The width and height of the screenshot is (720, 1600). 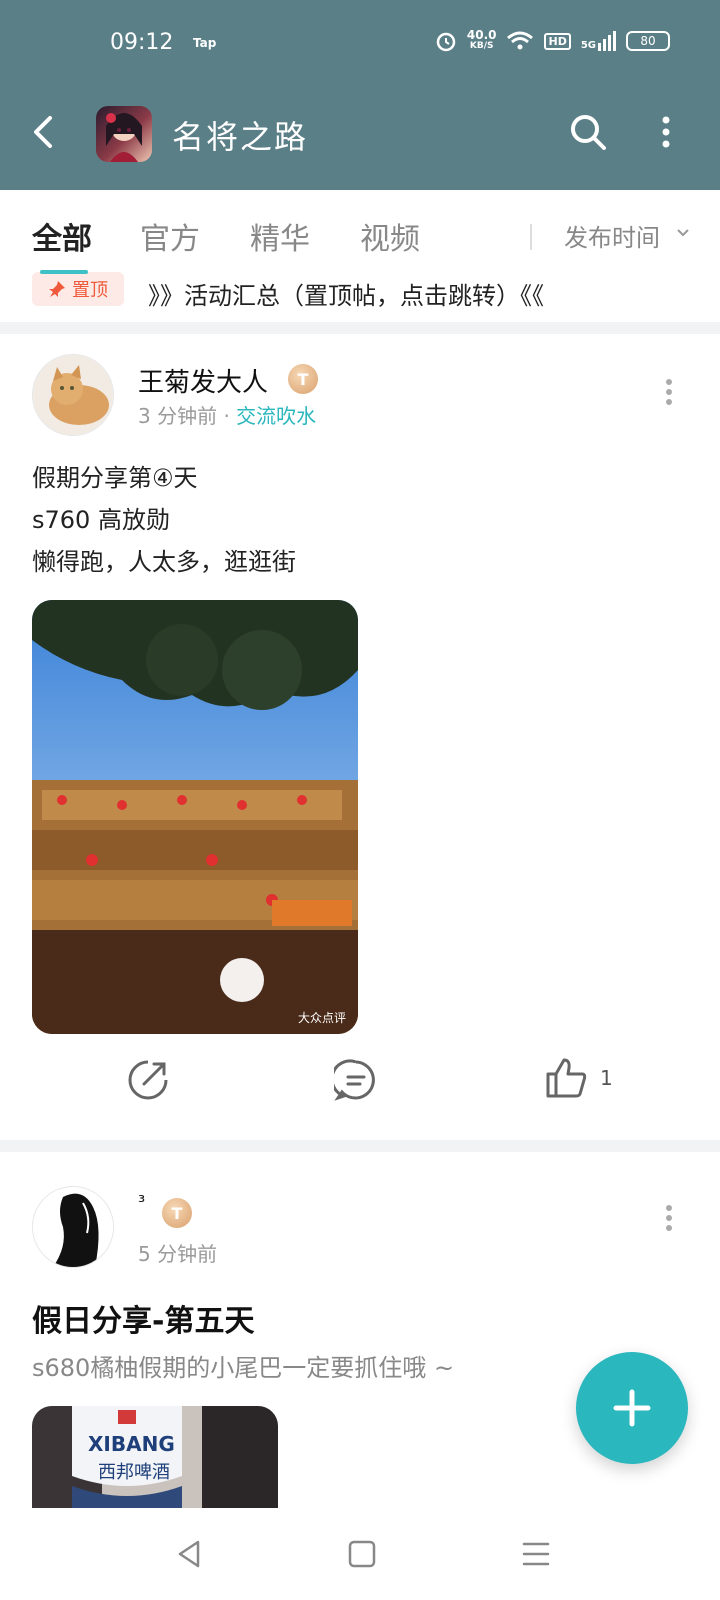 I want to click on alarm-icon, so click(x=446, y=42).